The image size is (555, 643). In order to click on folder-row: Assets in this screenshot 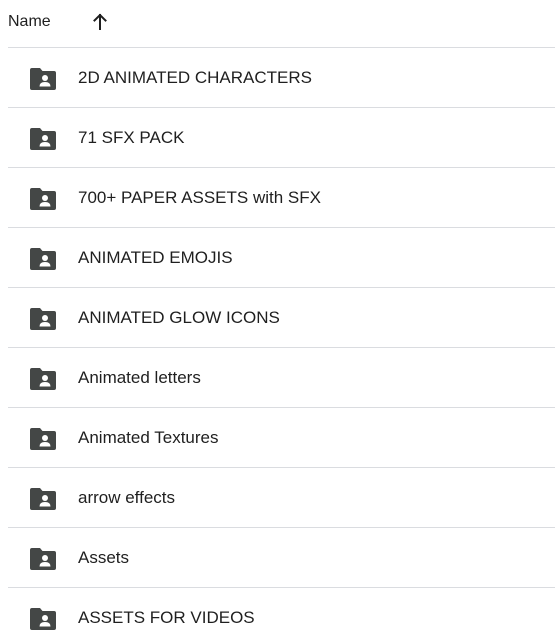, I will do `click(281, 558)`.